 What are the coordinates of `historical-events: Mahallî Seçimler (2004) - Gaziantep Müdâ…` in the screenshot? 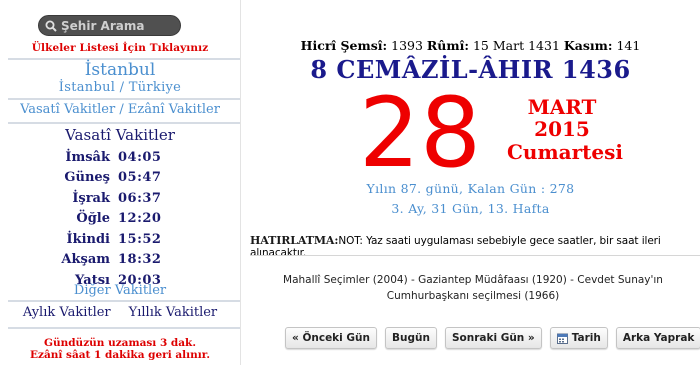 It's located at (473, 288).